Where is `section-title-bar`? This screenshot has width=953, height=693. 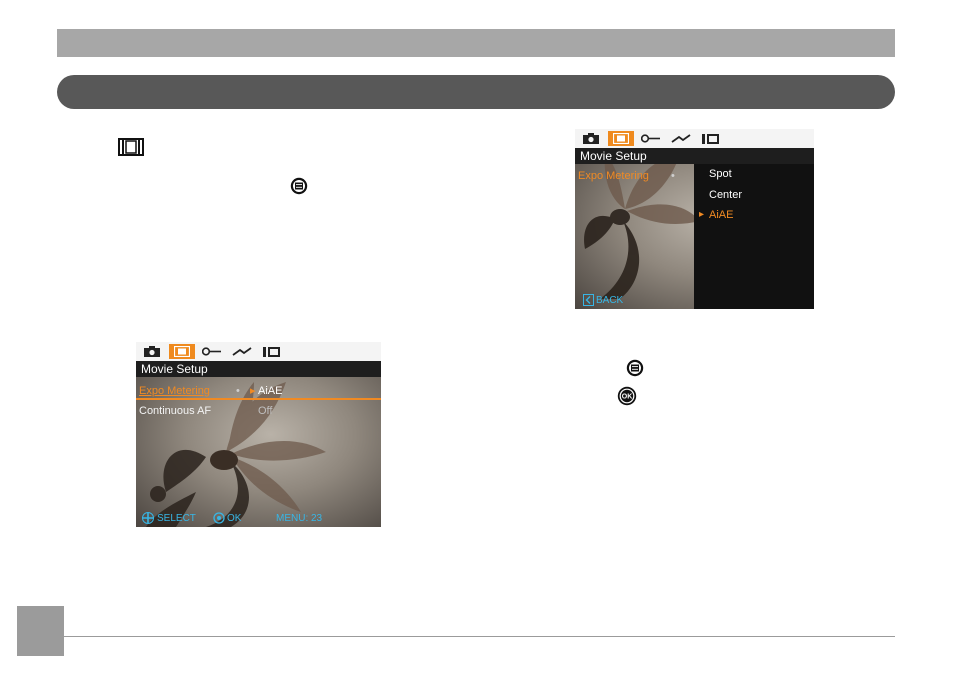 section-title-bar is located at coordinates (476, 92).